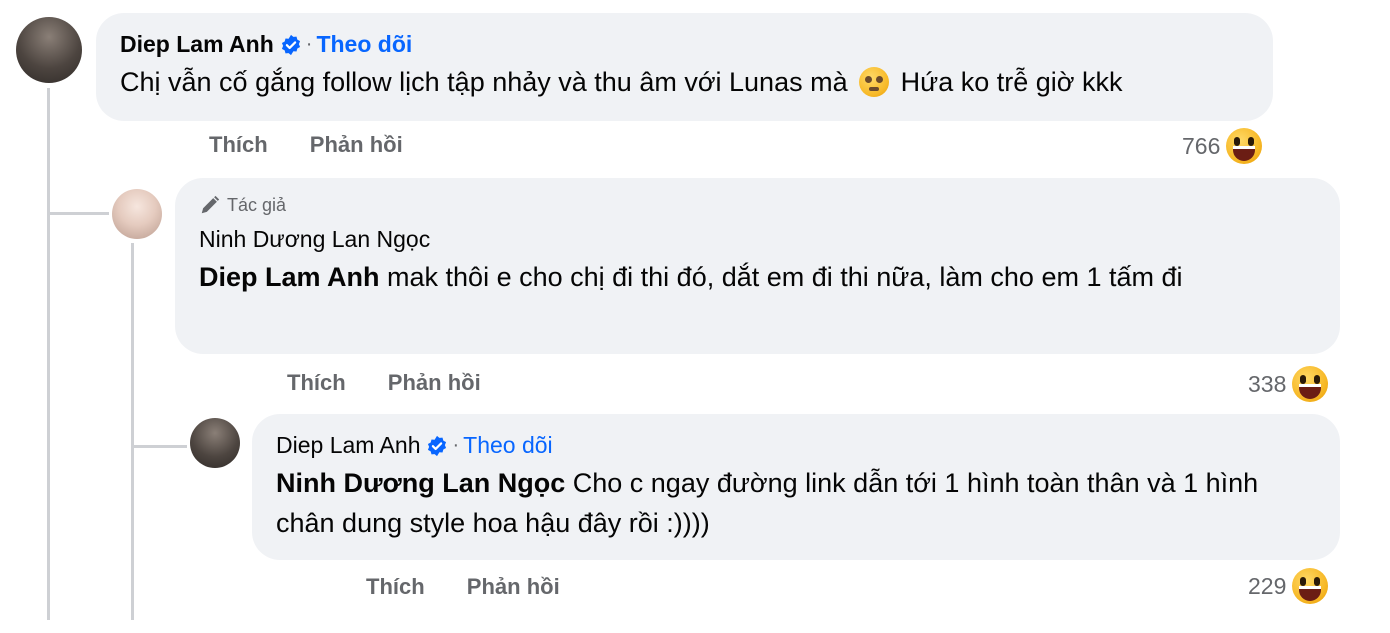 The width and height of the screenshot is (1390, 633). Describe the element at coordinates (1288, 586) in the screenshot. I see `reaction-summary: 229` at that location.